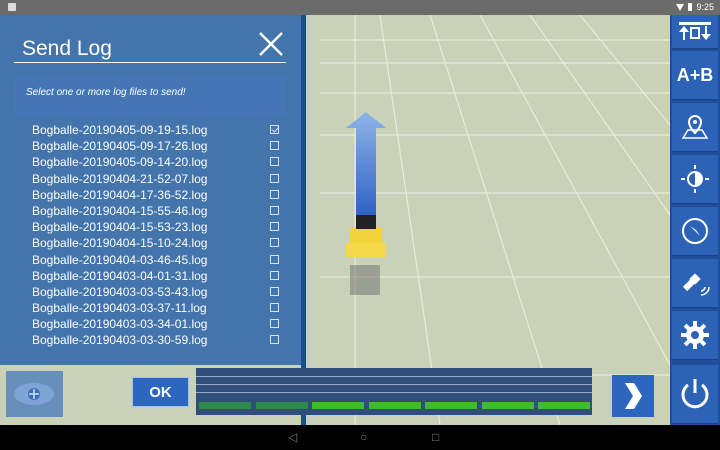  Describe the element at coordinates (690, 7) in the screenshot. I see `battery-icon` at that location.